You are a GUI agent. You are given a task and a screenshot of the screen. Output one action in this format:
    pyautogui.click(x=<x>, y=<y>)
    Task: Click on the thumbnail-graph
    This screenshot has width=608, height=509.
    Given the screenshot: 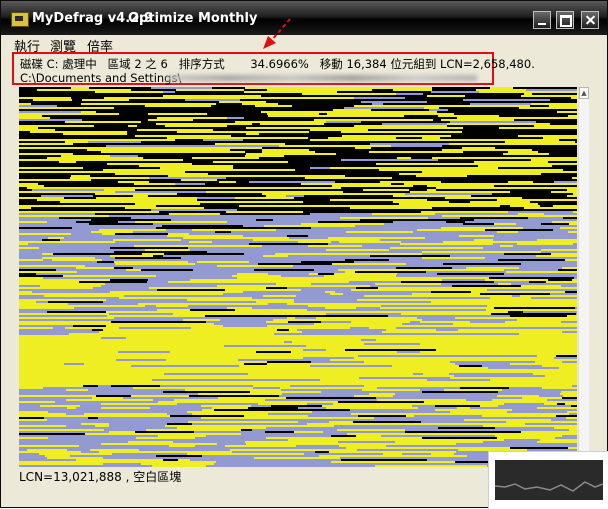 What is the action you would take?
    pyautogui.click(x=548, y=480)
    